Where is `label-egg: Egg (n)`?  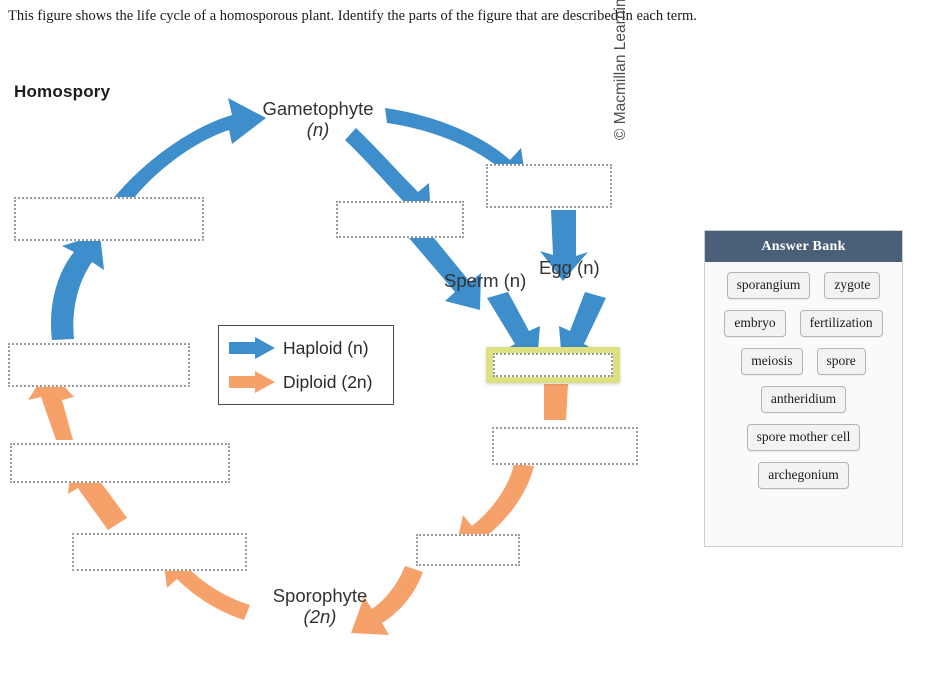 label-egg: Egg (n) is located at coordinates (569, 267).